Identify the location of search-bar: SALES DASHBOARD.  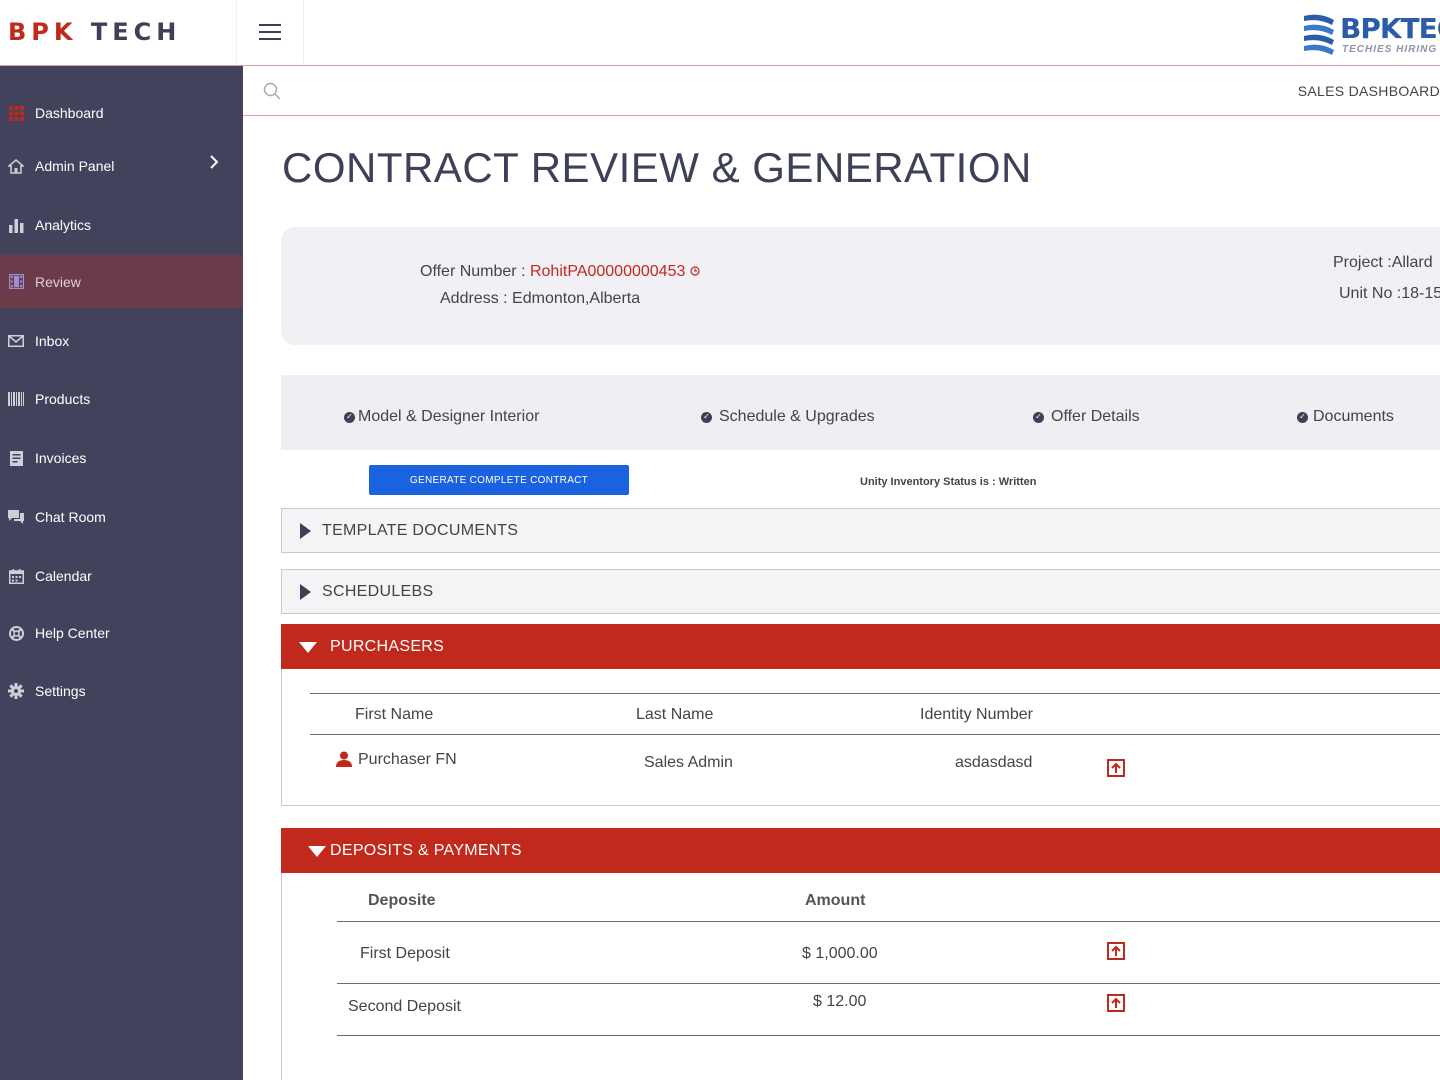
(841, 91).